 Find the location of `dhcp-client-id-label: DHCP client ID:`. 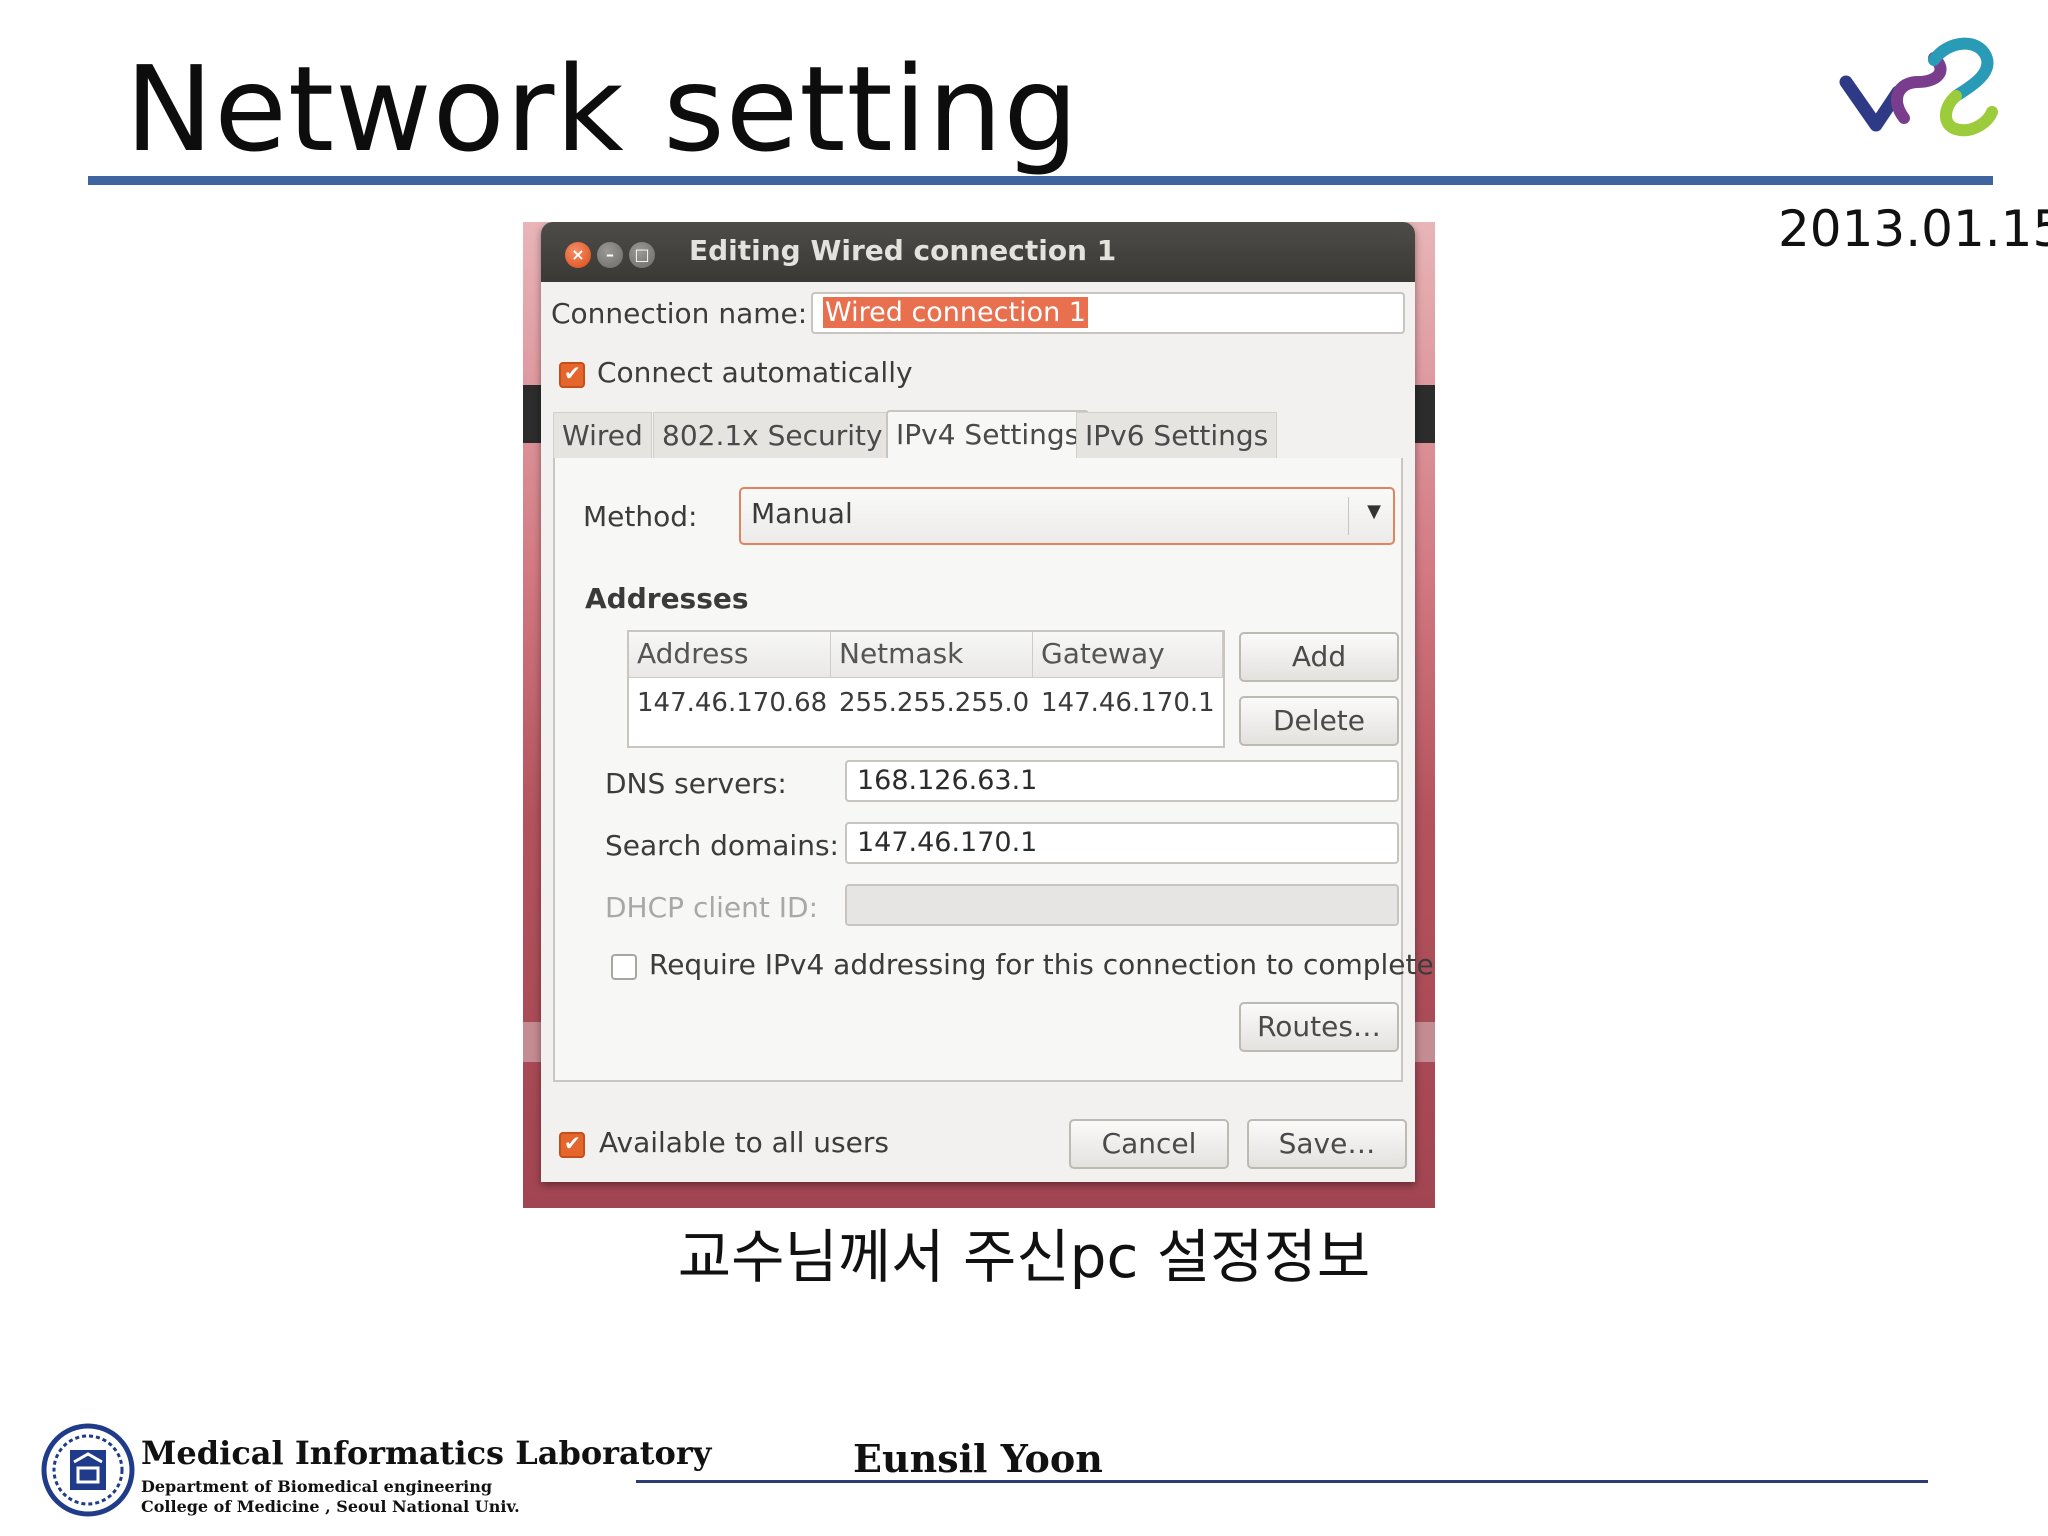

dhcp-client-id-label: DHCP client ID: is located at coordinates (712, 907).